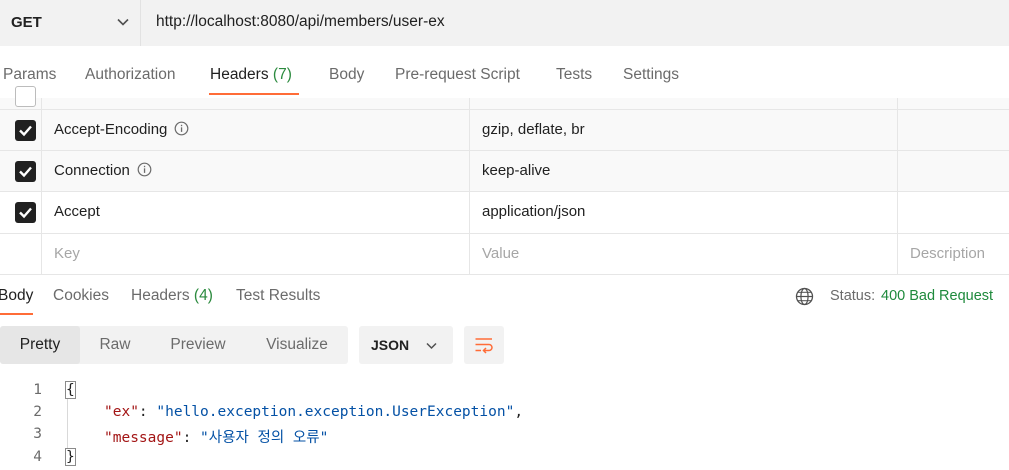 This screenshot has height=470, width=1009. Describe the element at coordinates (457, 75) in the screenshot. I see `tab-pre-request-script: Pre-request Script` at that location.